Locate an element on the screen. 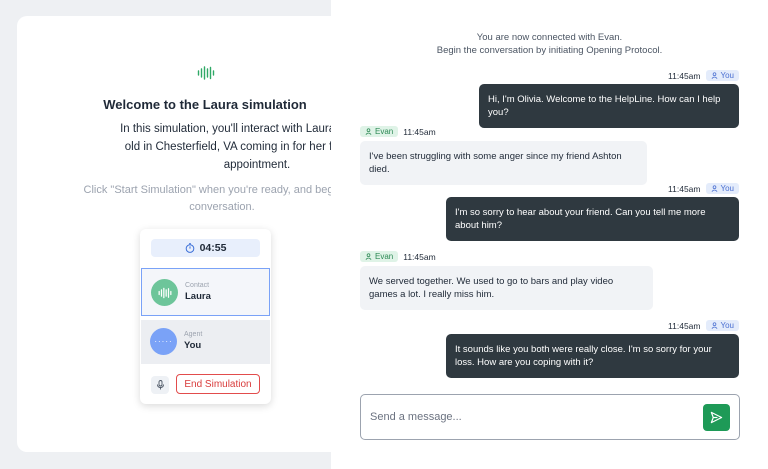 The image size is (768, 469). send-icon is located at coordinates (716, 417).